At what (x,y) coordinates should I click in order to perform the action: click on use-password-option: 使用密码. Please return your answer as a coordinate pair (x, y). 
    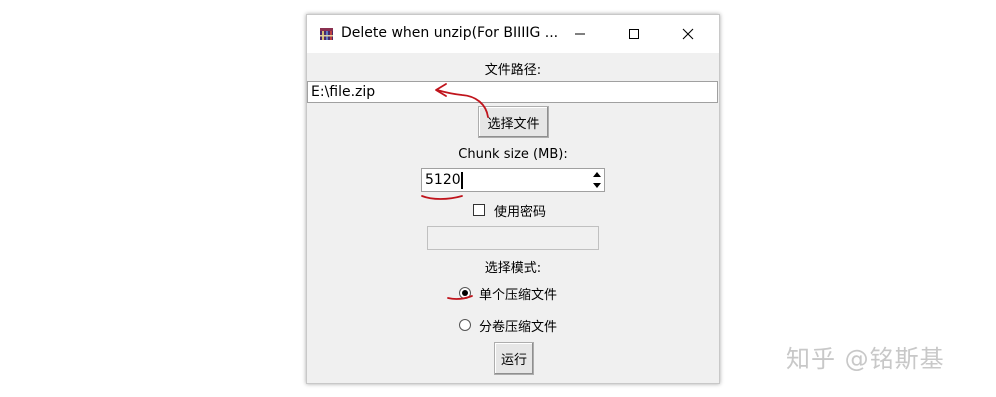
    Looking at the image, I should click on (510, 210).